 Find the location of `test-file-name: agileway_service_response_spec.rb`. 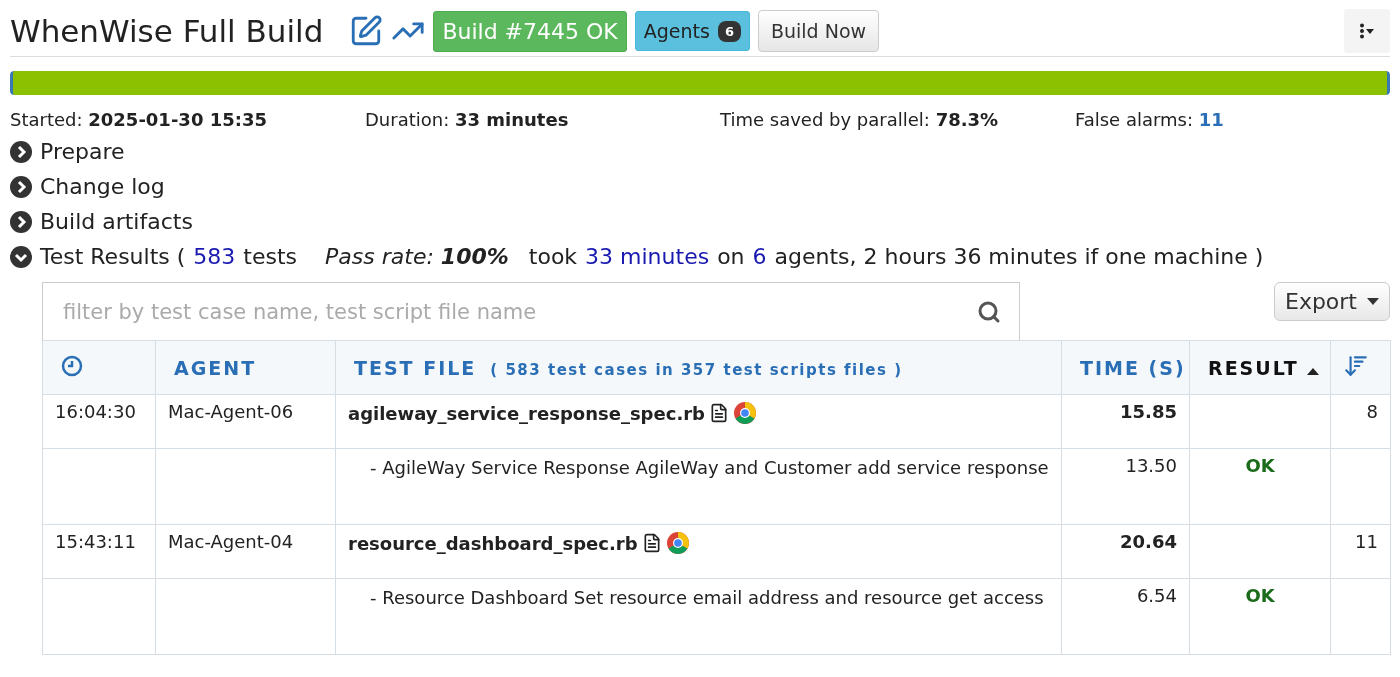

test-file-name: agileway_service_response_spec.rb is located at coordinates (526, 413).